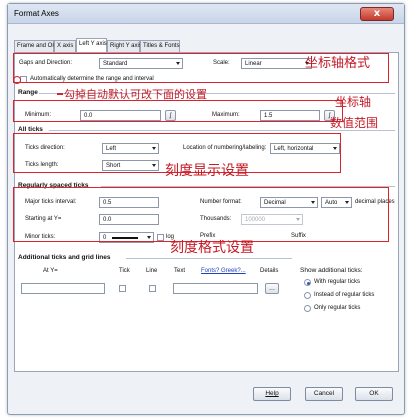  I want to click on col-text-label: Text, so click(180, 271).